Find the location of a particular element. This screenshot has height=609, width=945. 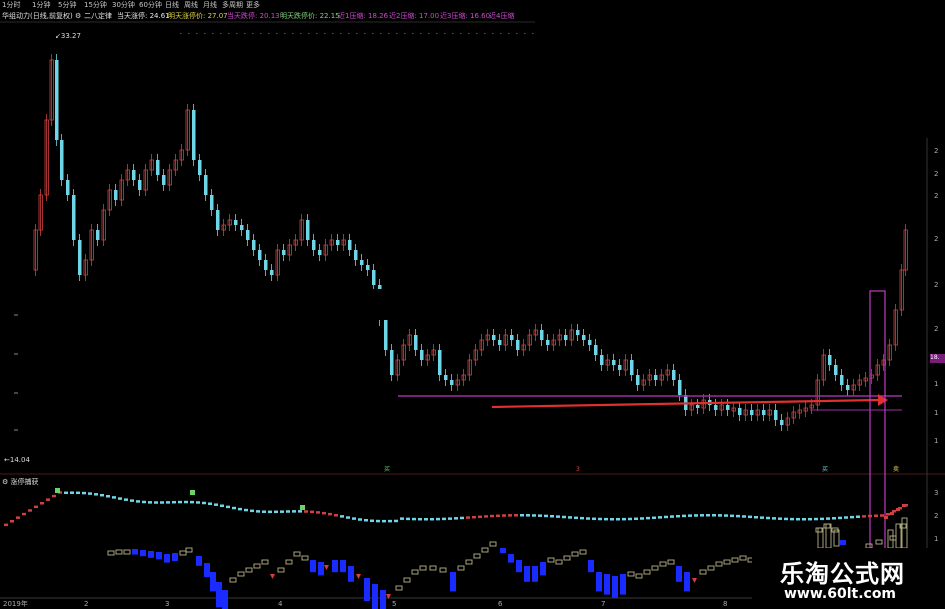

period-tab-4: 15分钟 is located at coordinates (95, 5).